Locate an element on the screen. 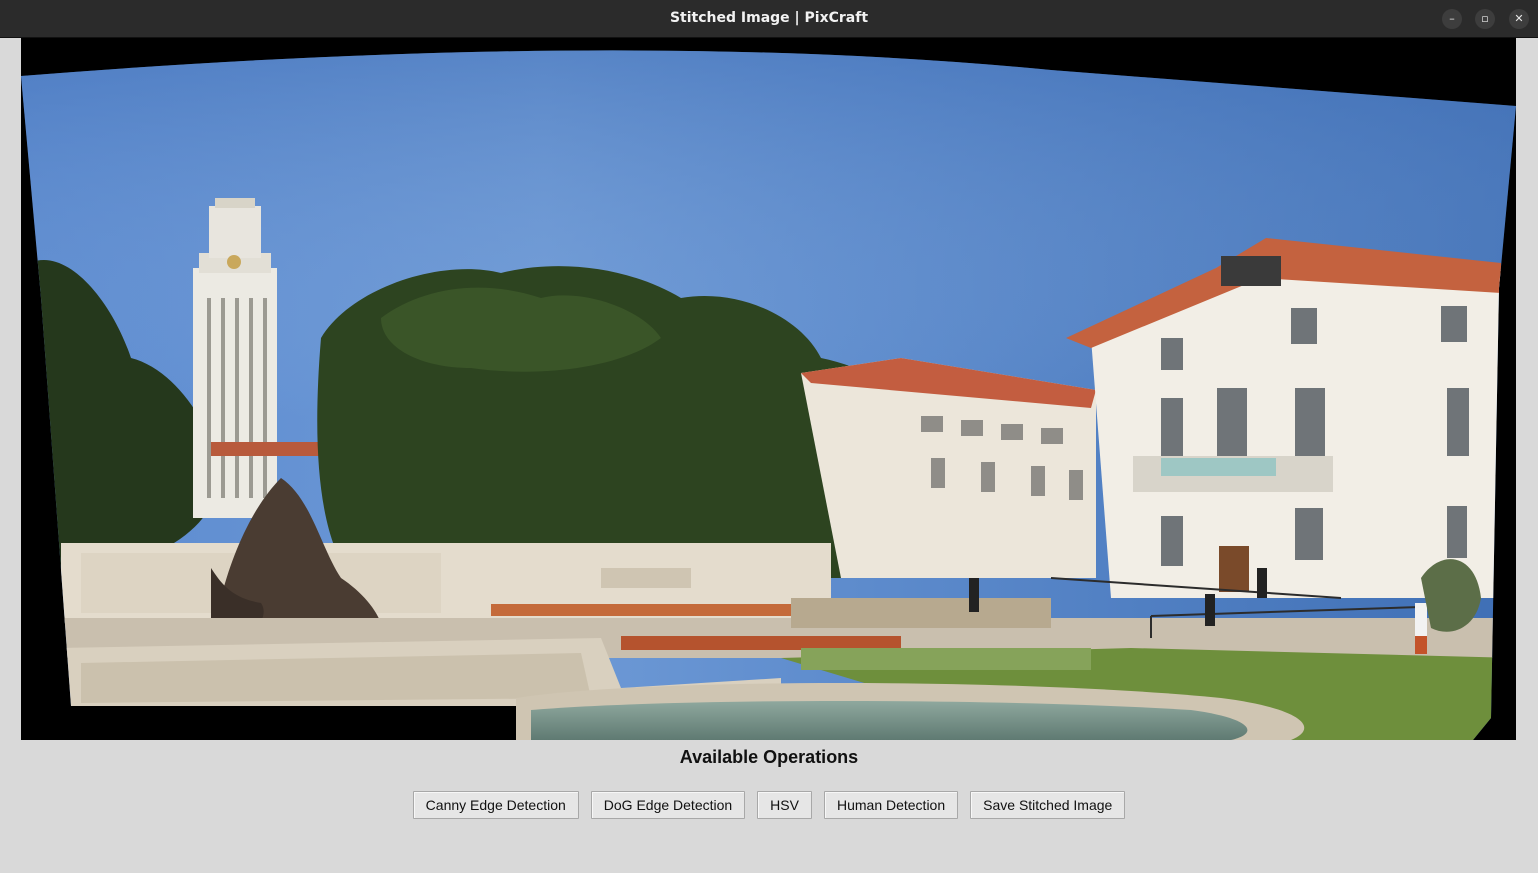  canny-edge-detection-button: Canny Edge Detection is located at coordinates (495, 805).